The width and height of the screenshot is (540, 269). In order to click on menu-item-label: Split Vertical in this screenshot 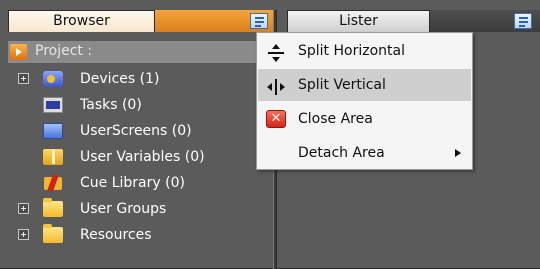, I will do `click(342, 85)`.